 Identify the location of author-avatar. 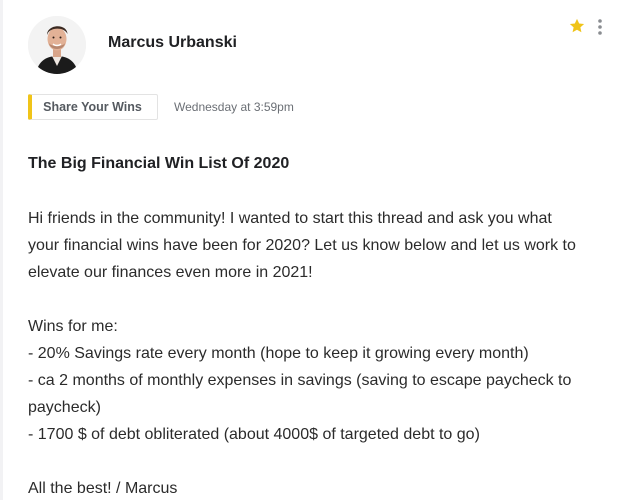
(57, 45).